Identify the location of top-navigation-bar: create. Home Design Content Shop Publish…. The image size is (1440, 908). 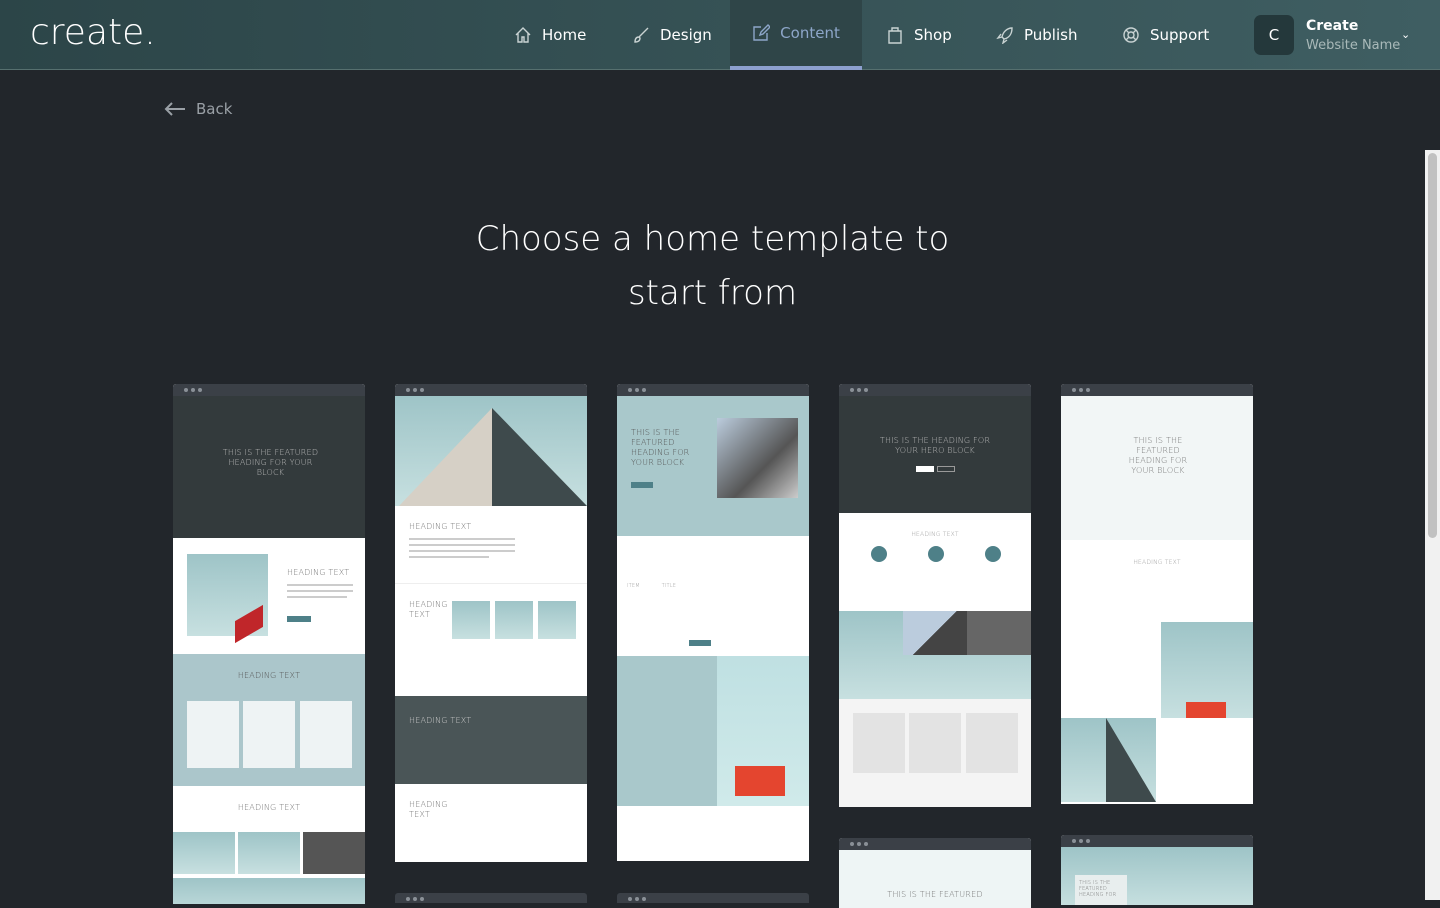
(720, 35).